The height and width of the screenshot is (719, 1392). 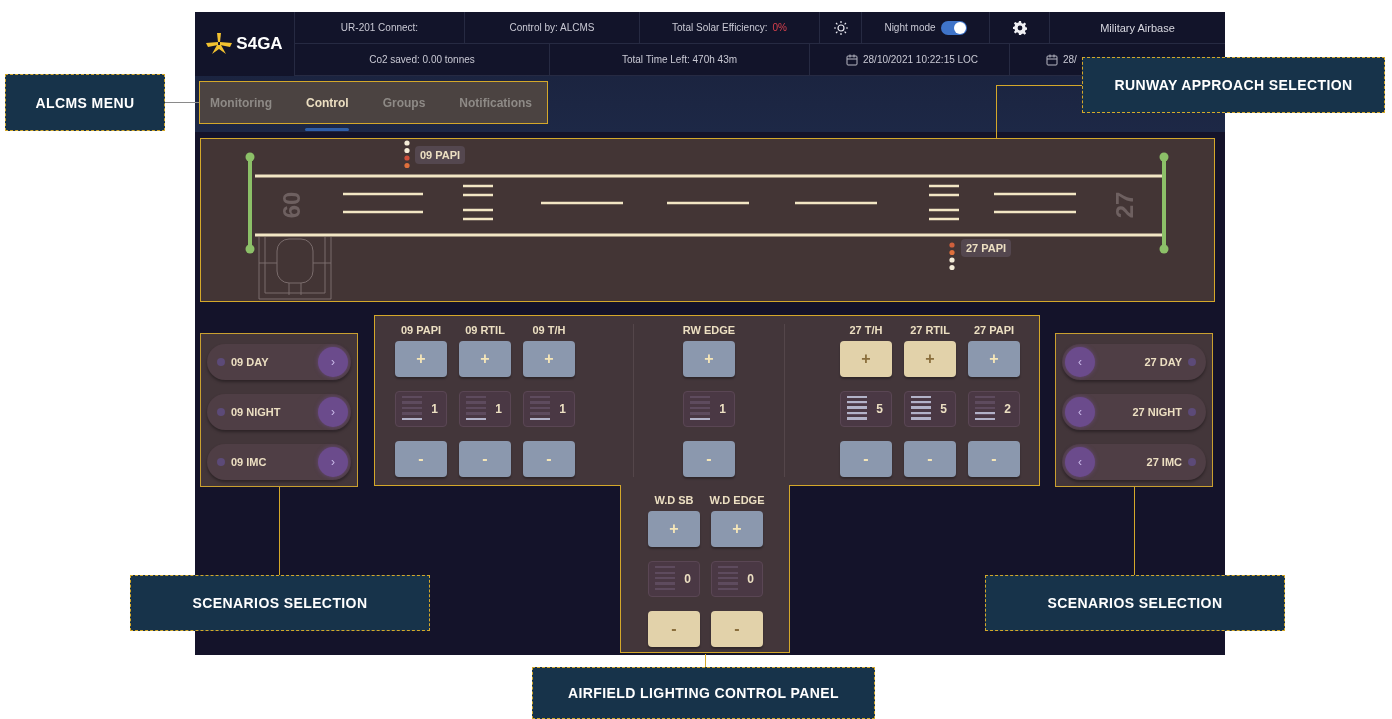 I want to click on scenario-label: 27 IMC, so click(x=1163, y=462).